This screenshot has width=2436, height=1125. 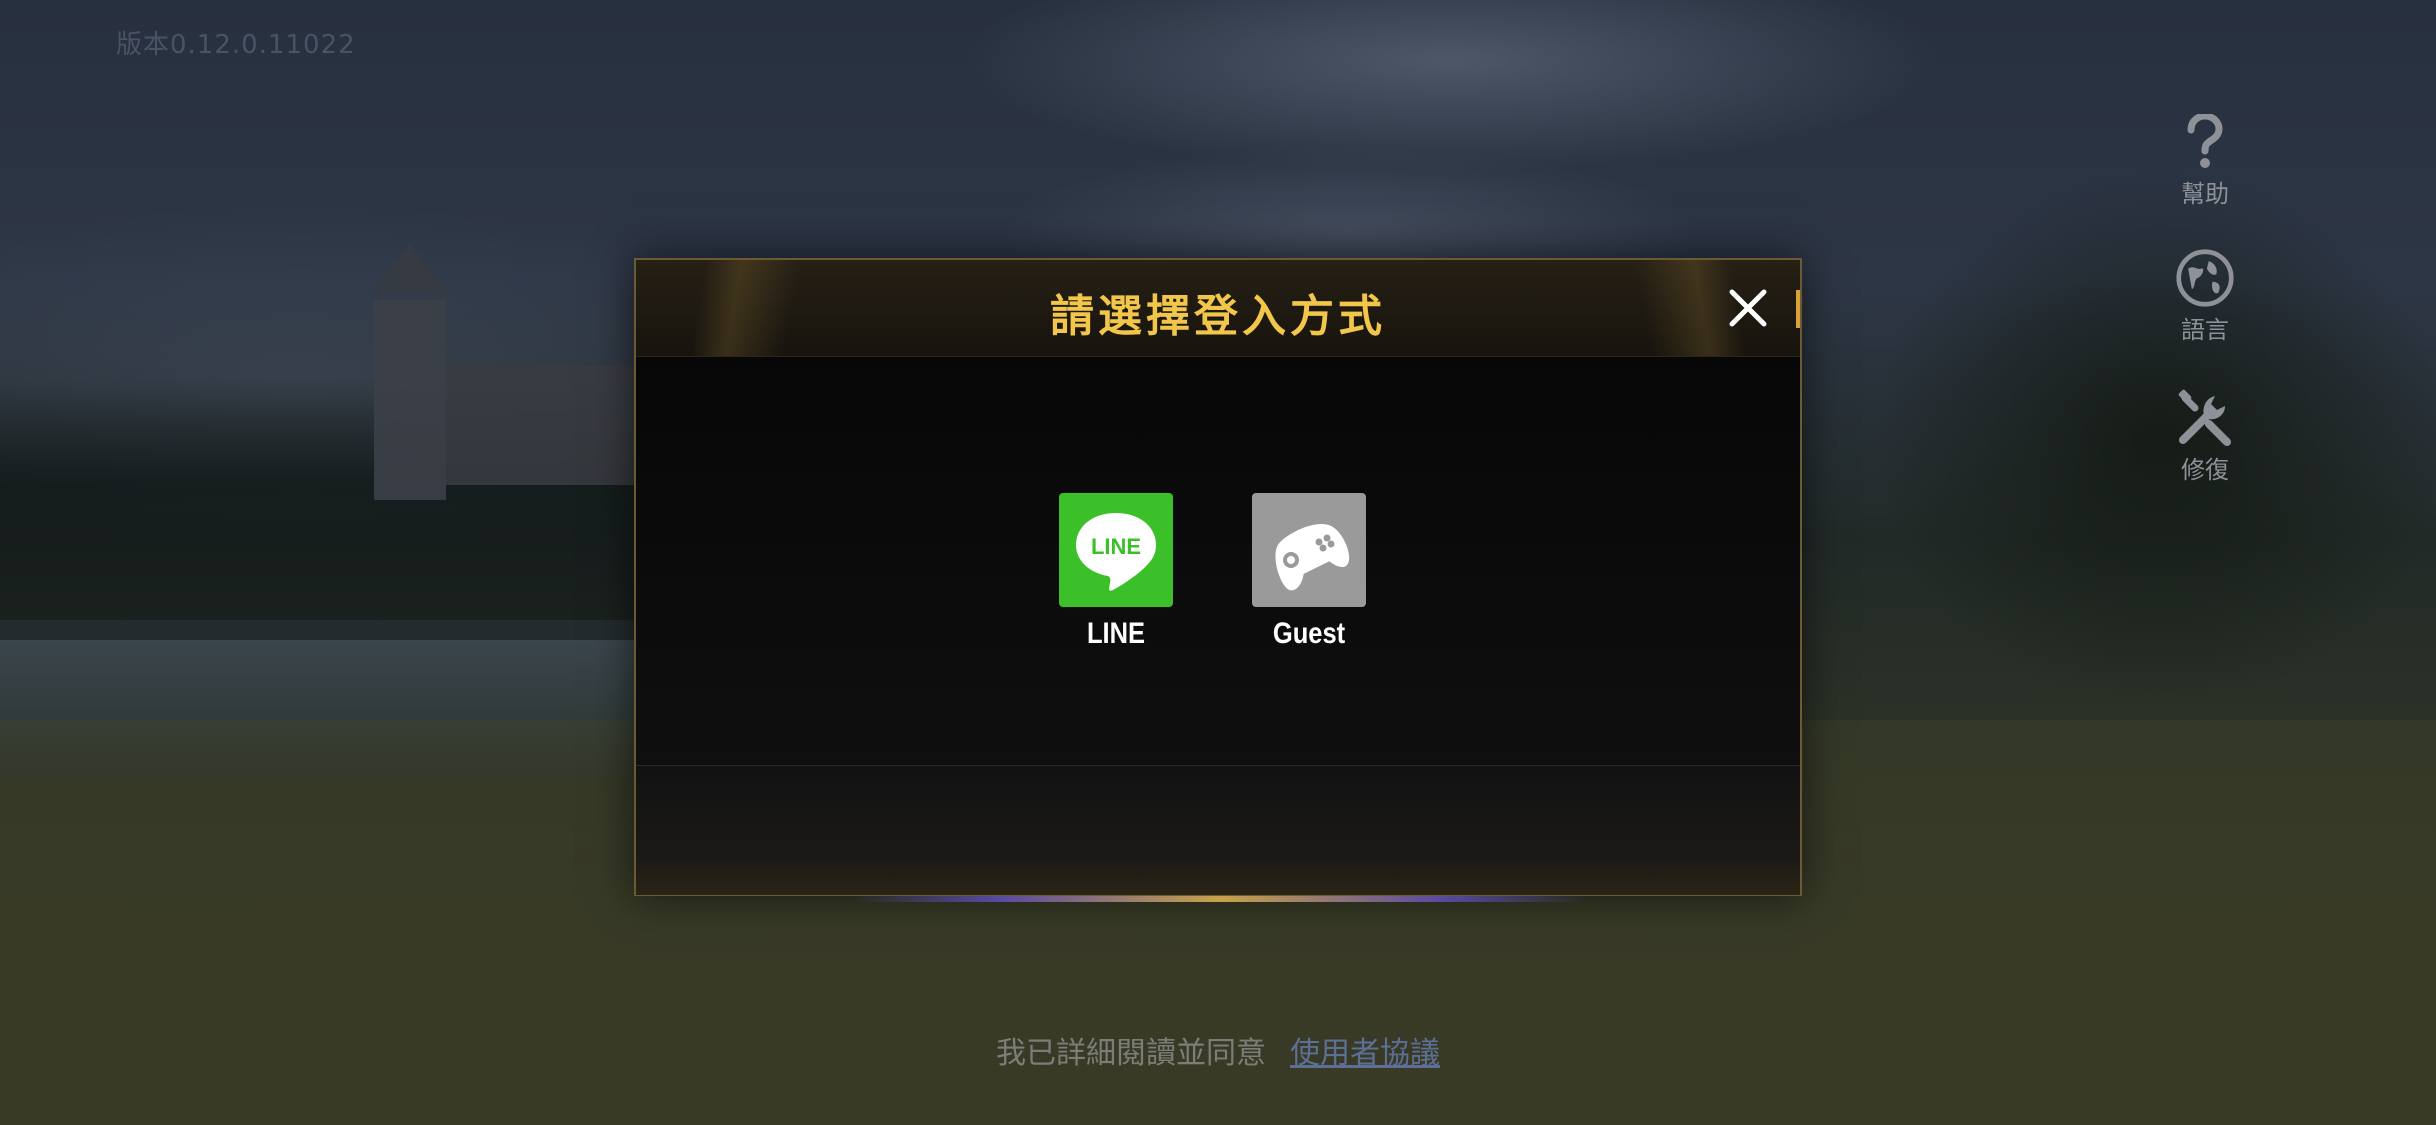 What do you see at coordinates (1309, 550) in the screenshot?
I see `gamepad-icon` at bounding box center [1309, 550].